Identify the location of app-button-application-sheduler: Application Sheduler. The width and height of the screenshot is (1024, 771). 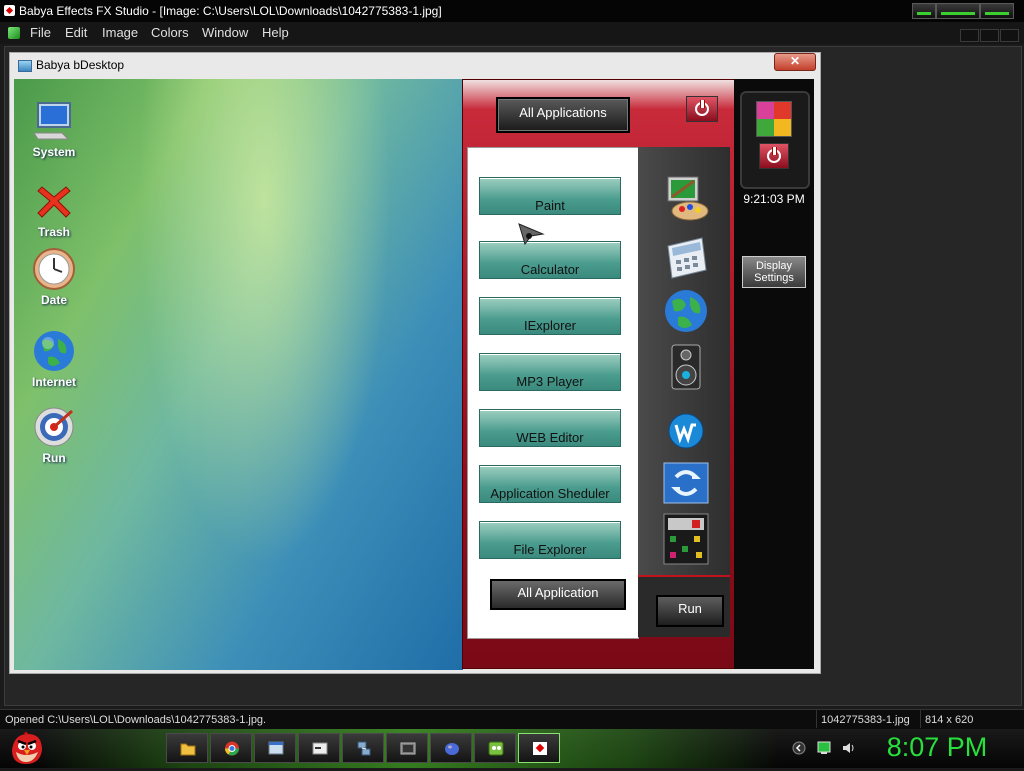
(550, 484).